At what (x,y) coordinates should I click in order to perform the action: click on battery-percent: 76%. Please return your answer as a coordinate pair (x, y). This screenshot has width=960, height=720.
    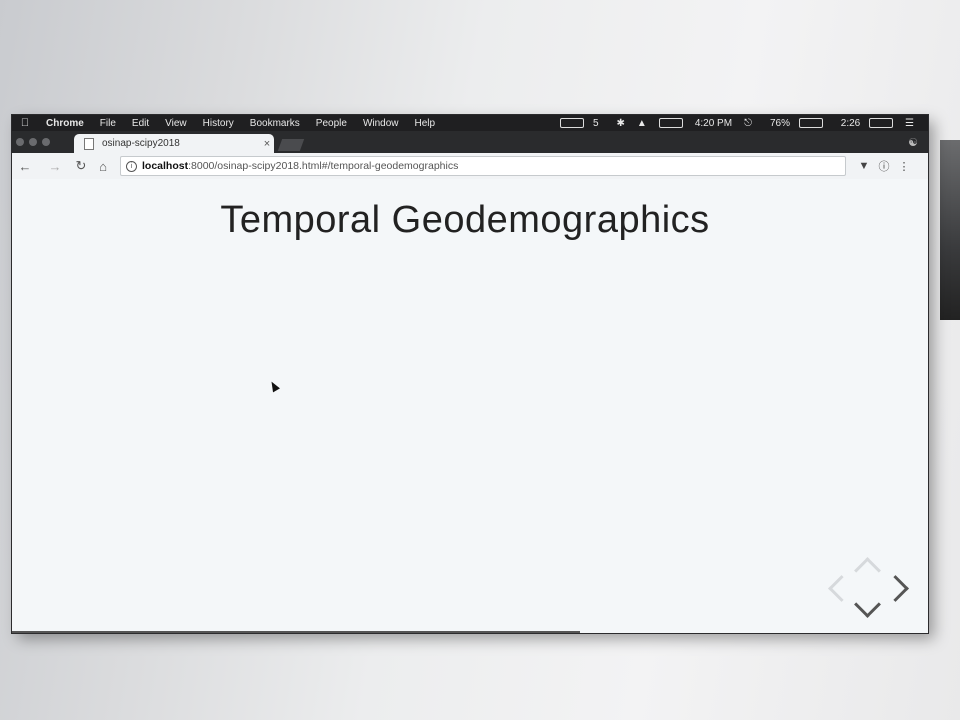
    Looking at the image, I should click on (779, 123).